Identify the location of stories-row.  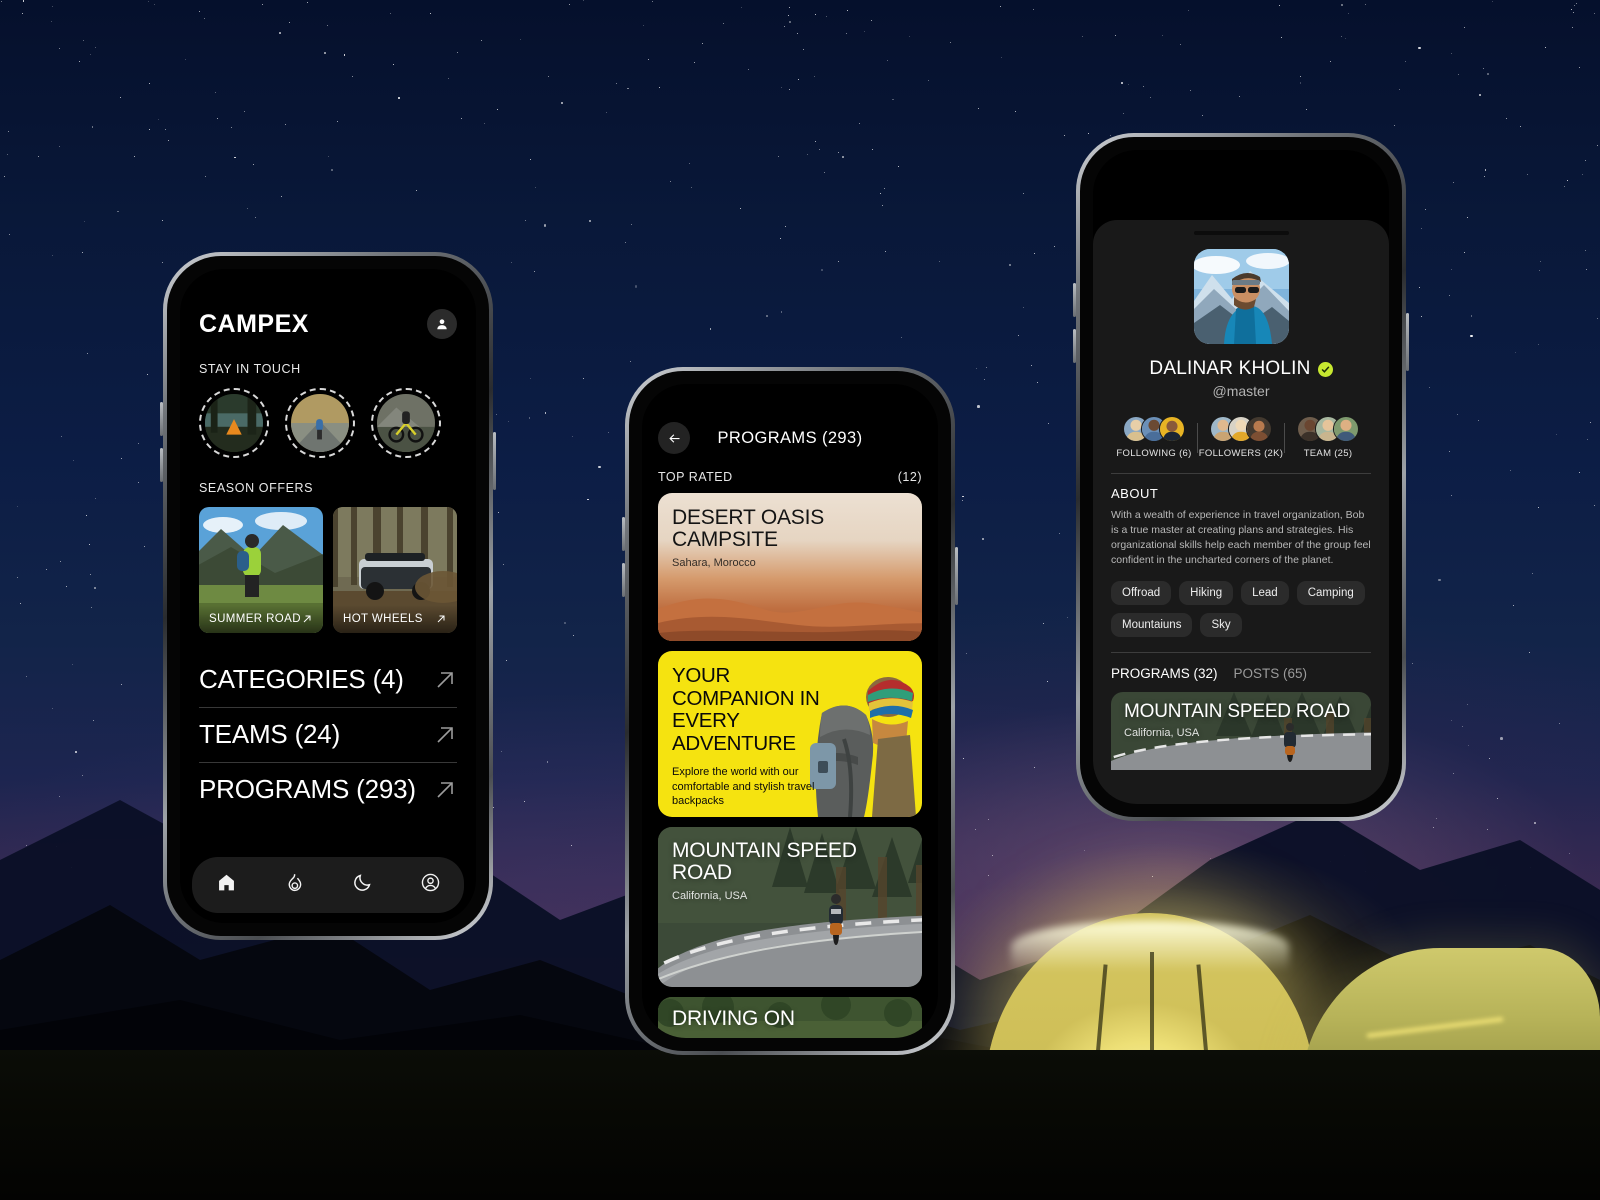
(328, 423).